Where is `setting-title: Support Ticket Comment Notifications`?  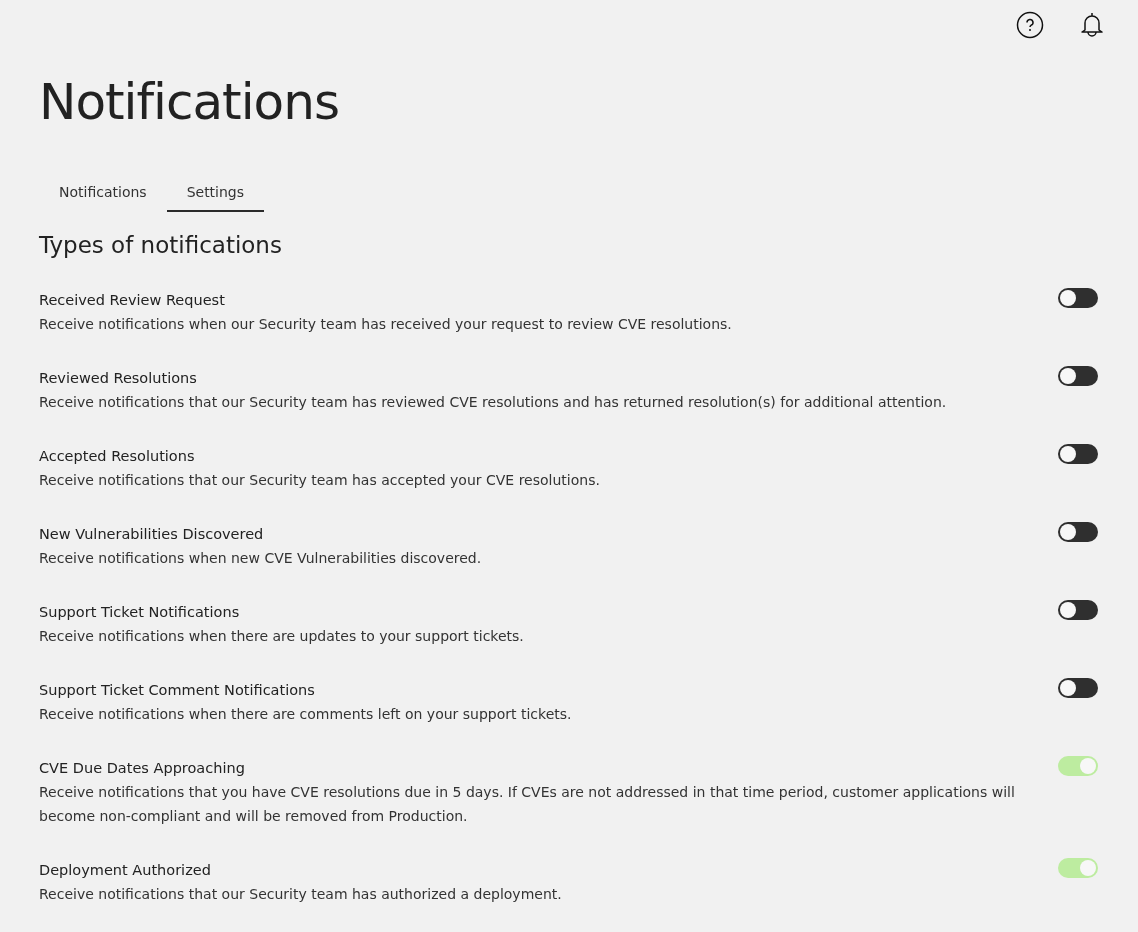
setting-title: Support Ticket Comment Notifications is located at coordinates (177, 690).